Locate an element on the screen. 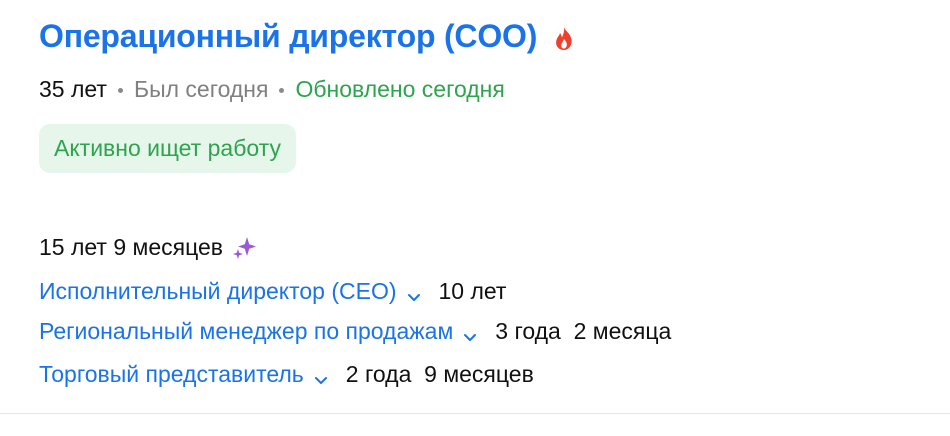 Image resolution: width=950 pixels, height=436 pixels. experience-total-row: 15 лет 9 месяцев is located at coordinates (149, 247).